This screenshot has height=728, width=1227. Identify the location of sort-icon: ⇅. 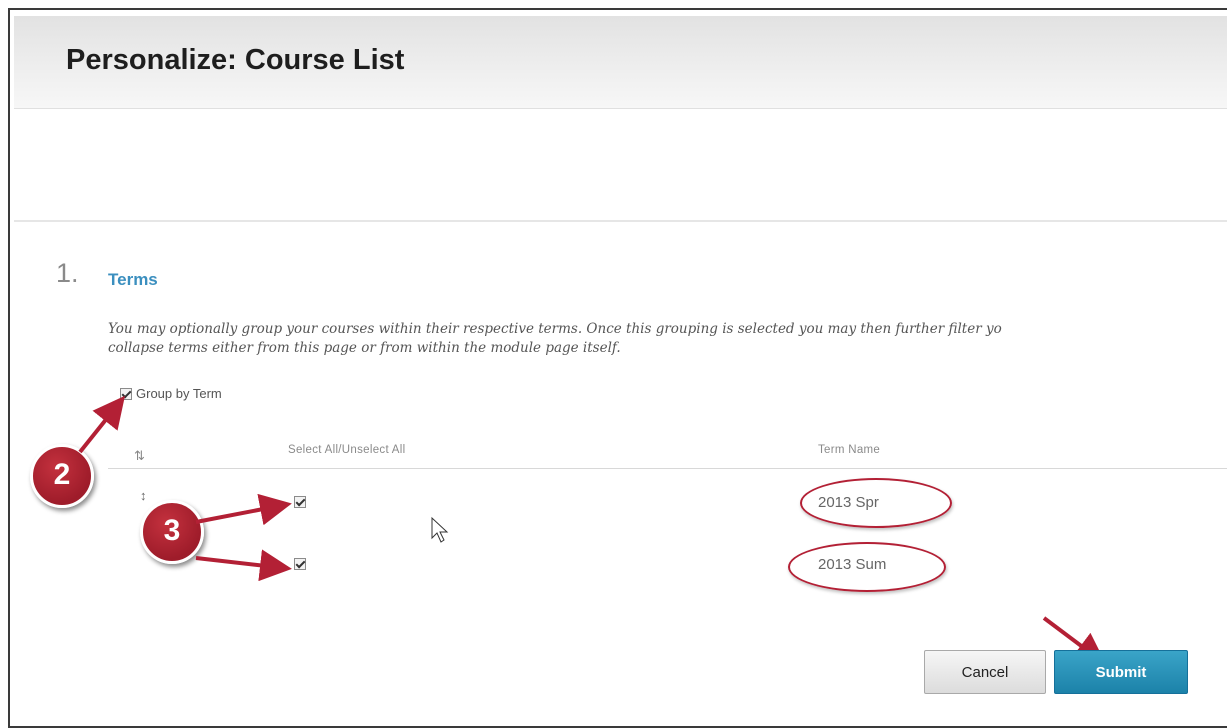
(139, 456).